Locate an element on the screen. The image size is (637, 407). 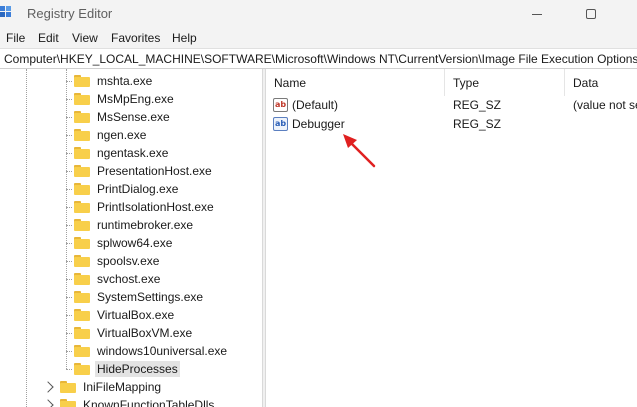
title-bar: Registry Editor is located at coordinates (318, 14).